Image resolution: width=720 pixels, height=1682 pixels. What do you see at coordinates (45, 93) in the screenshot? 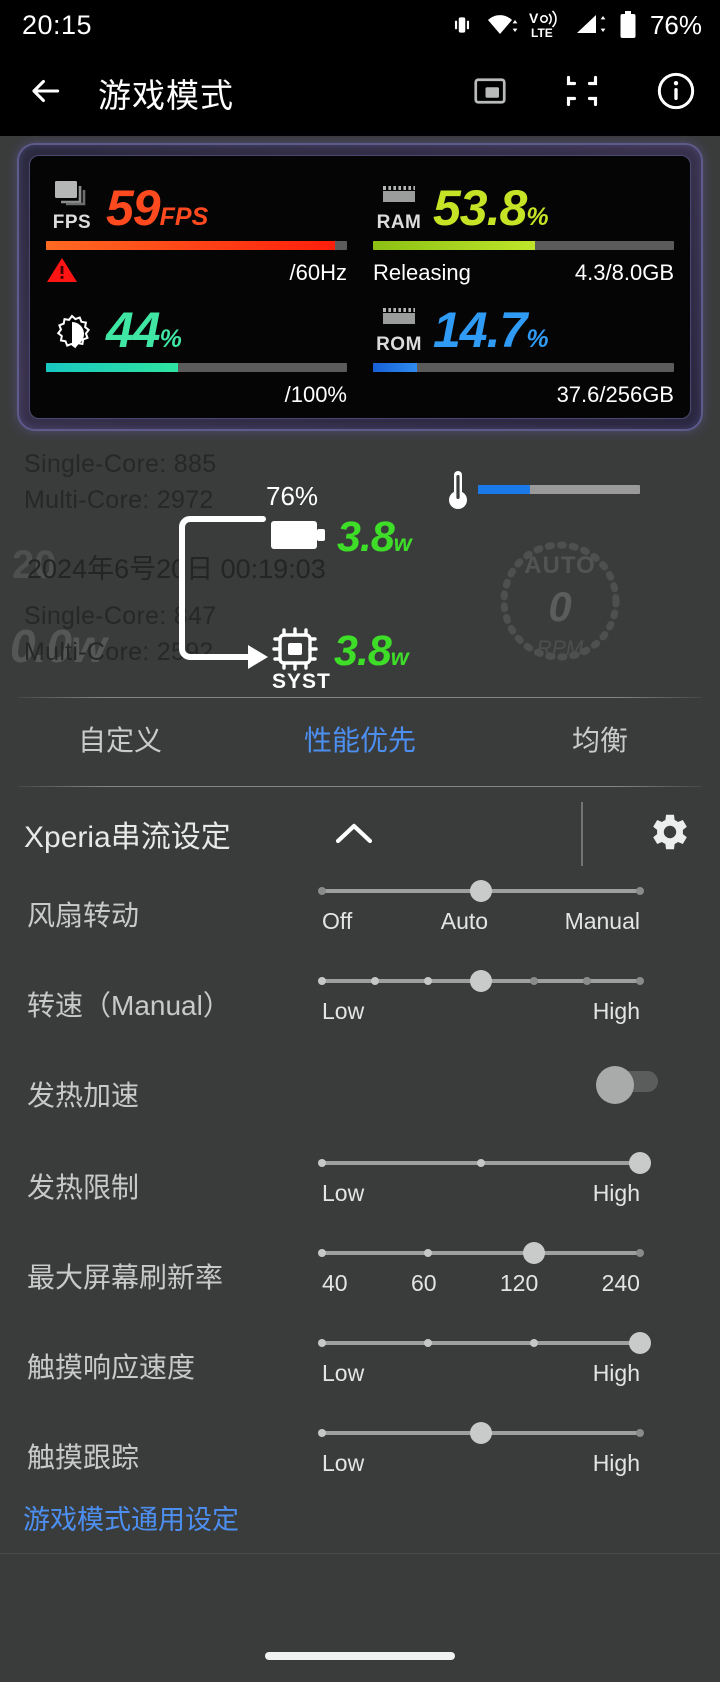
I see `back-button` at bounding box center [45, 93].